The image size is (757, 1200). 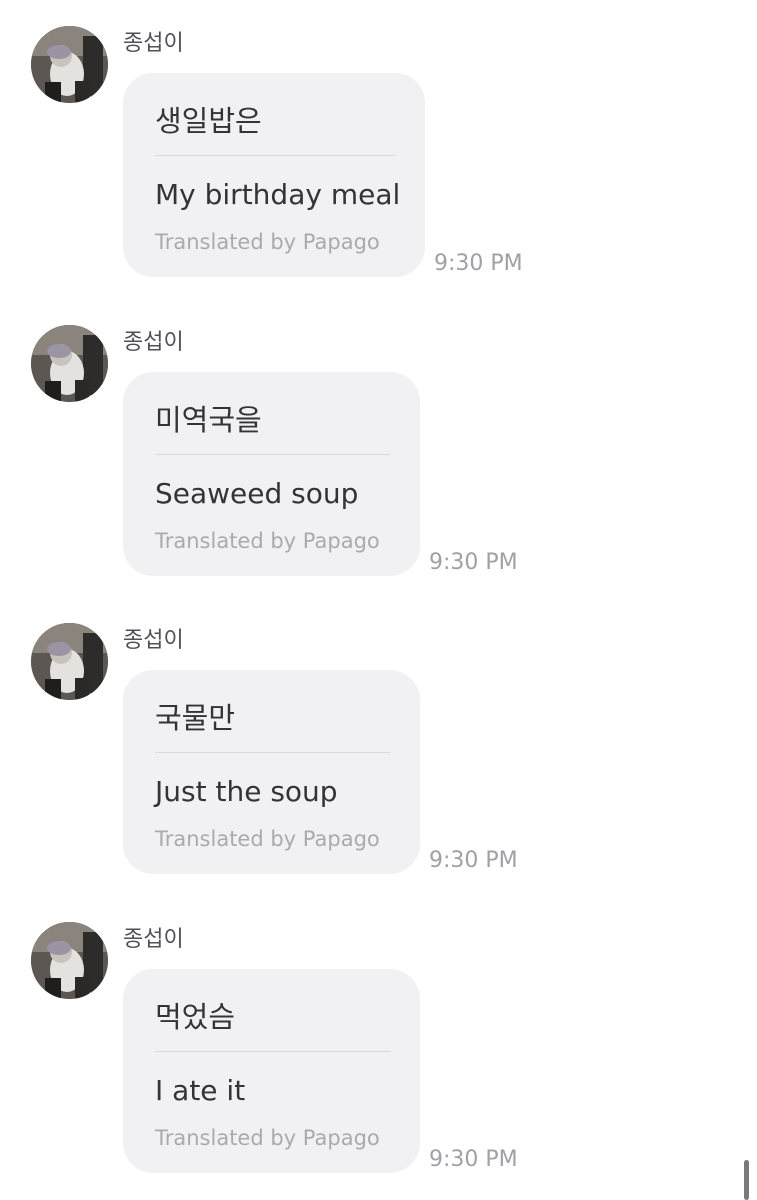 I want to click on translated-text: My birthday meal, so click(x=278, y=194).